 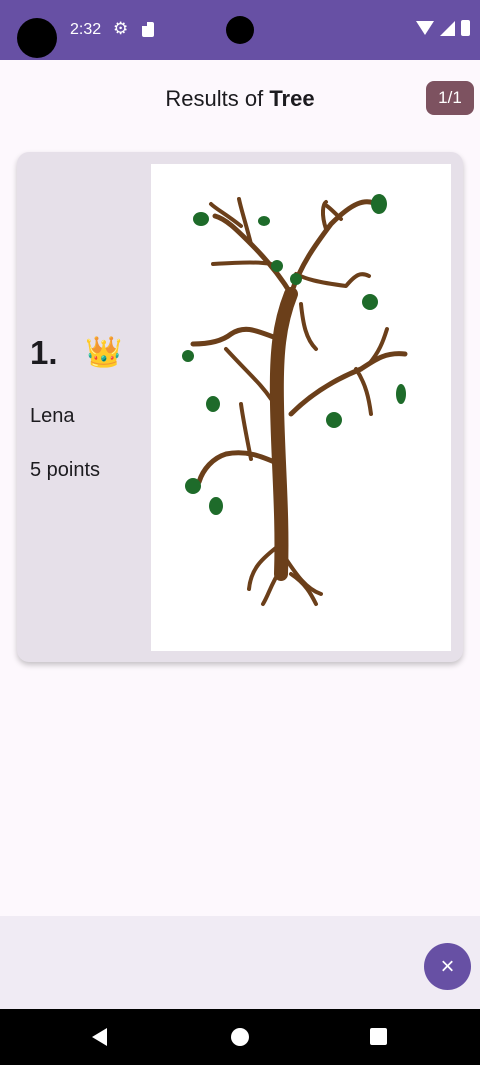 I want to click on sd-card-icon, so click(x=148, y=29).